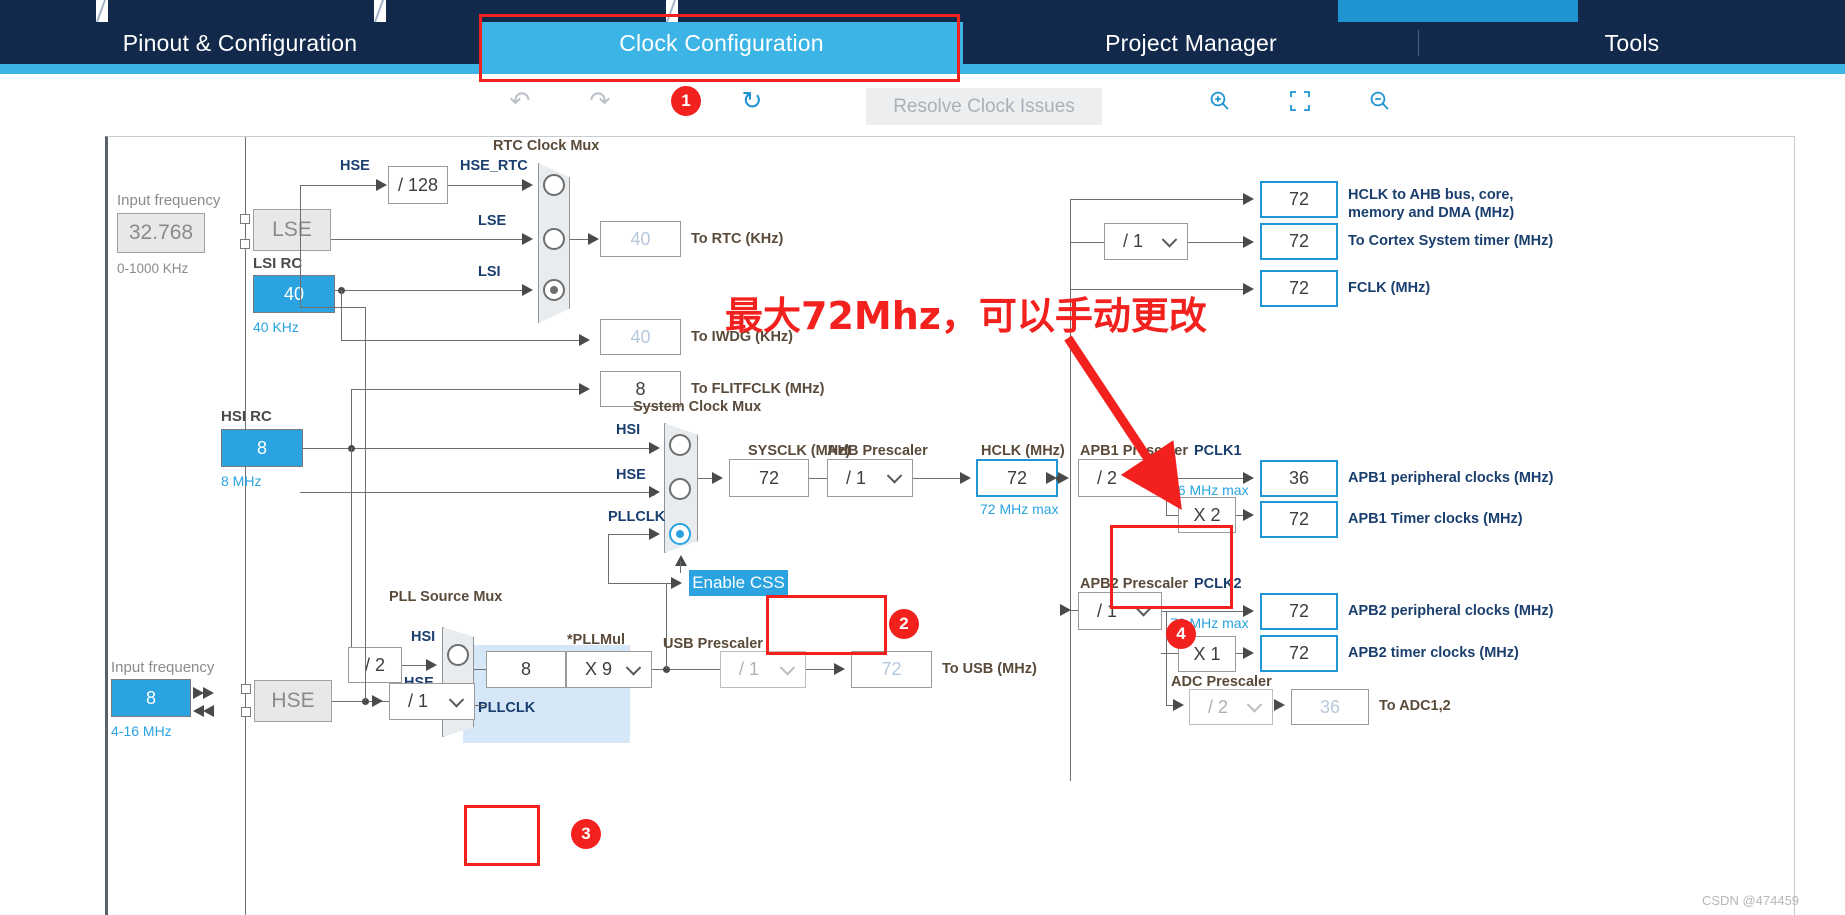  I want to click on fclk-label: FCLK (MHz), so click(1389, 288).